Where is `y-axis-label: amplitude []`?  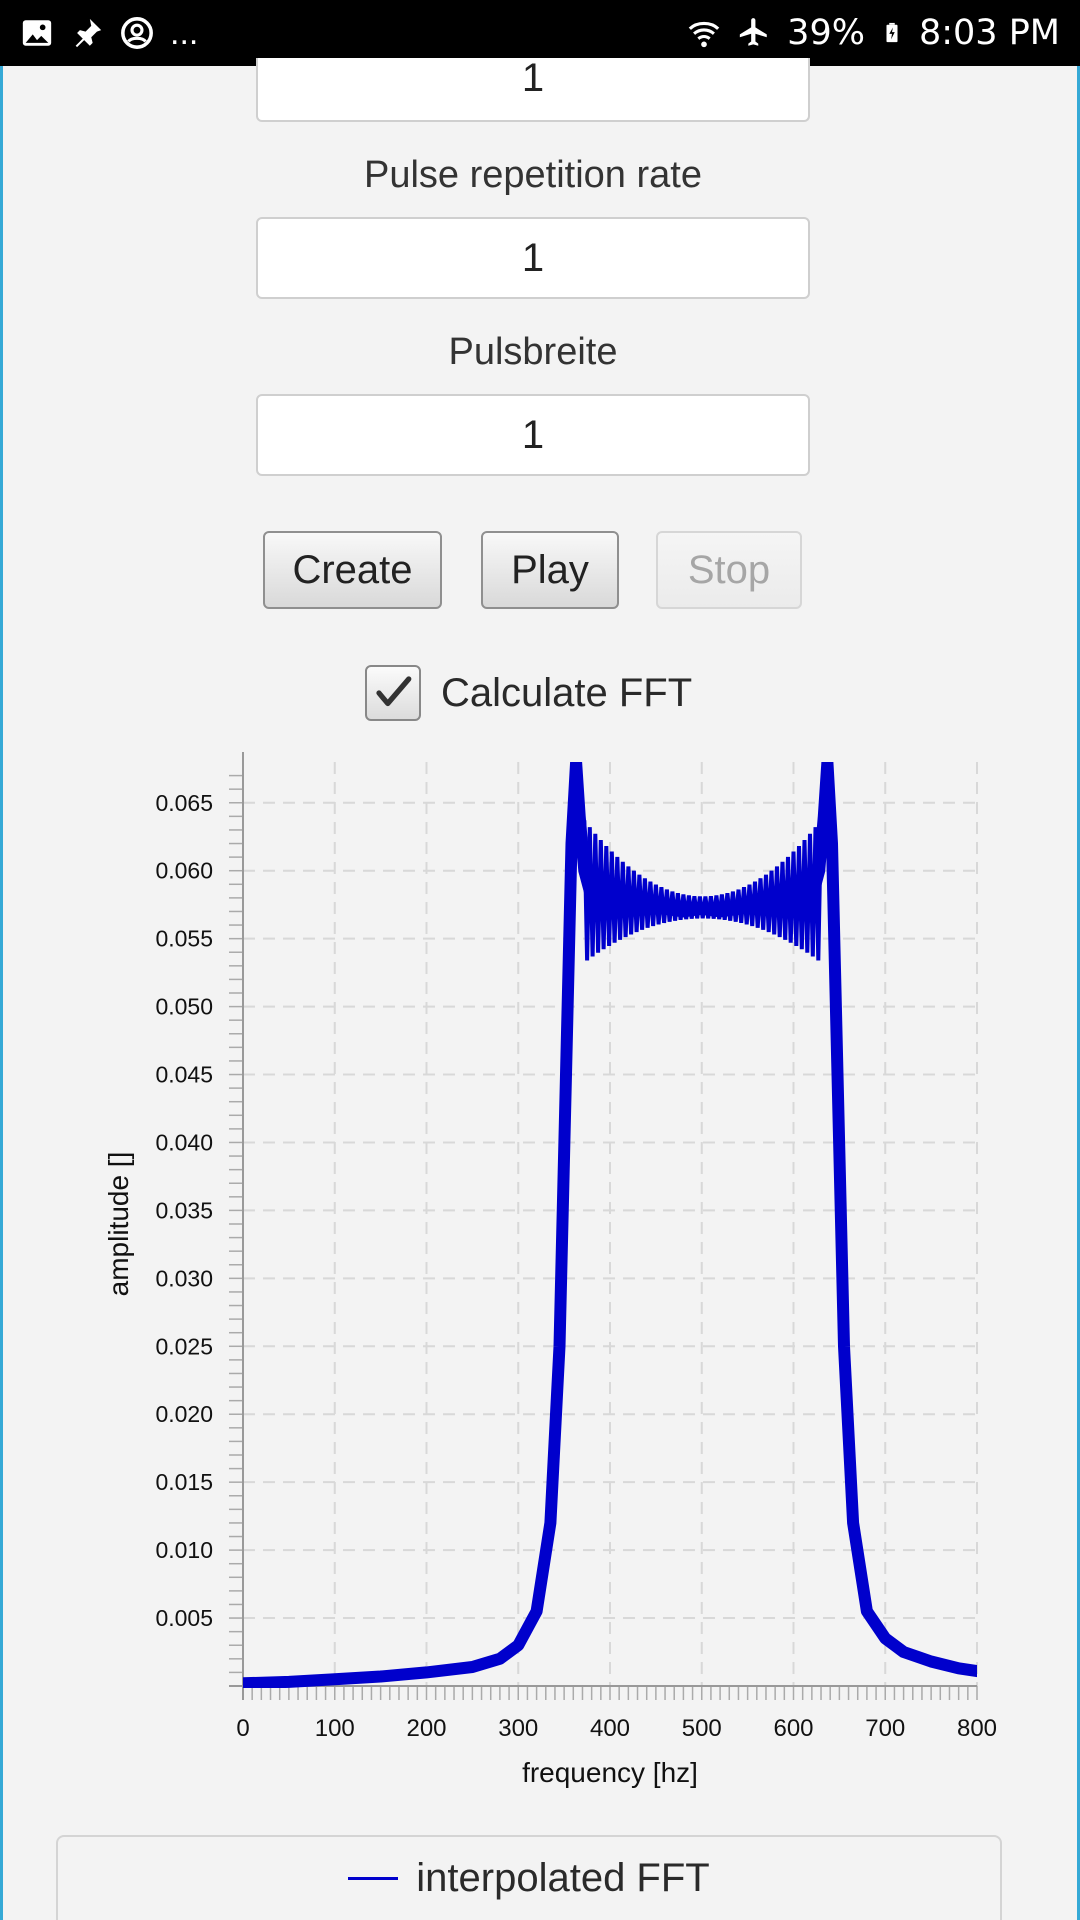 y-axis-label: amplitude [] is located at coordinates (118, 1224).